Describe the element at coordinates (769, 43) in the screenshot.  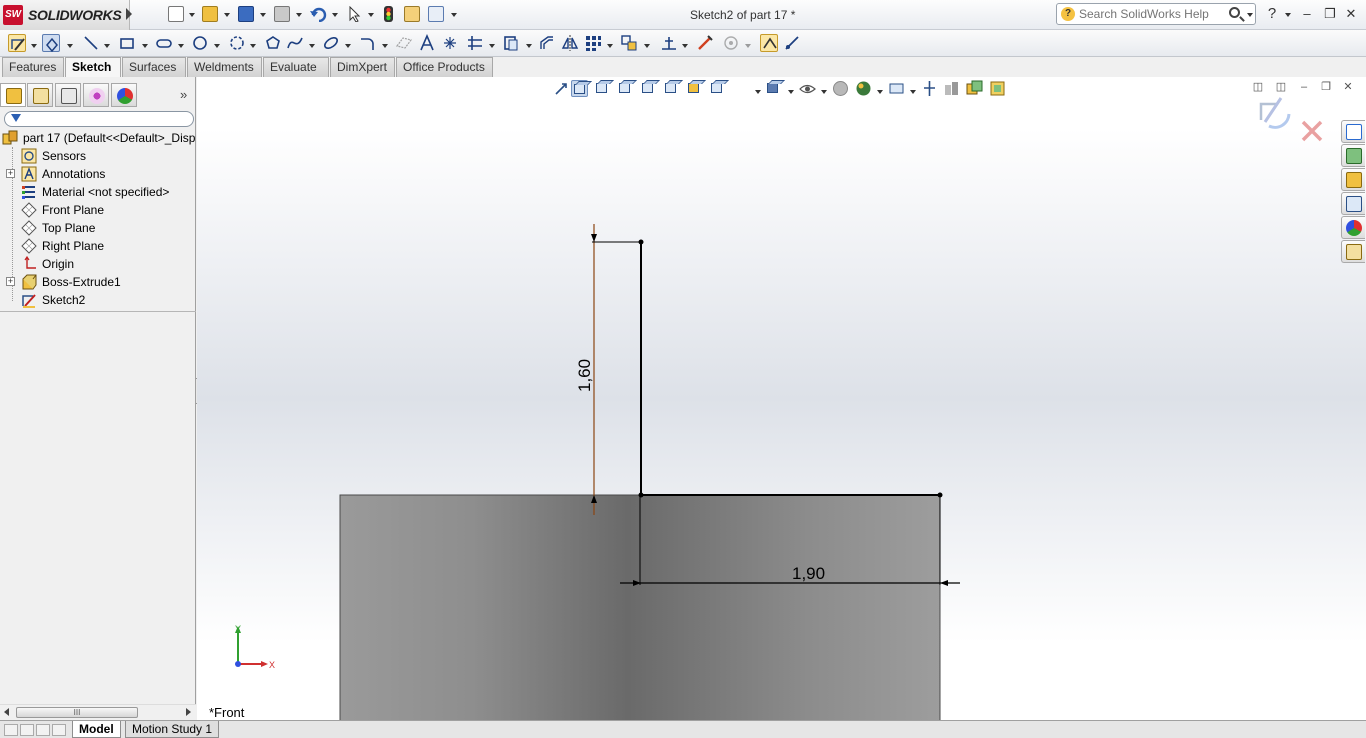
I see `quick-snaps-icon` at that location.